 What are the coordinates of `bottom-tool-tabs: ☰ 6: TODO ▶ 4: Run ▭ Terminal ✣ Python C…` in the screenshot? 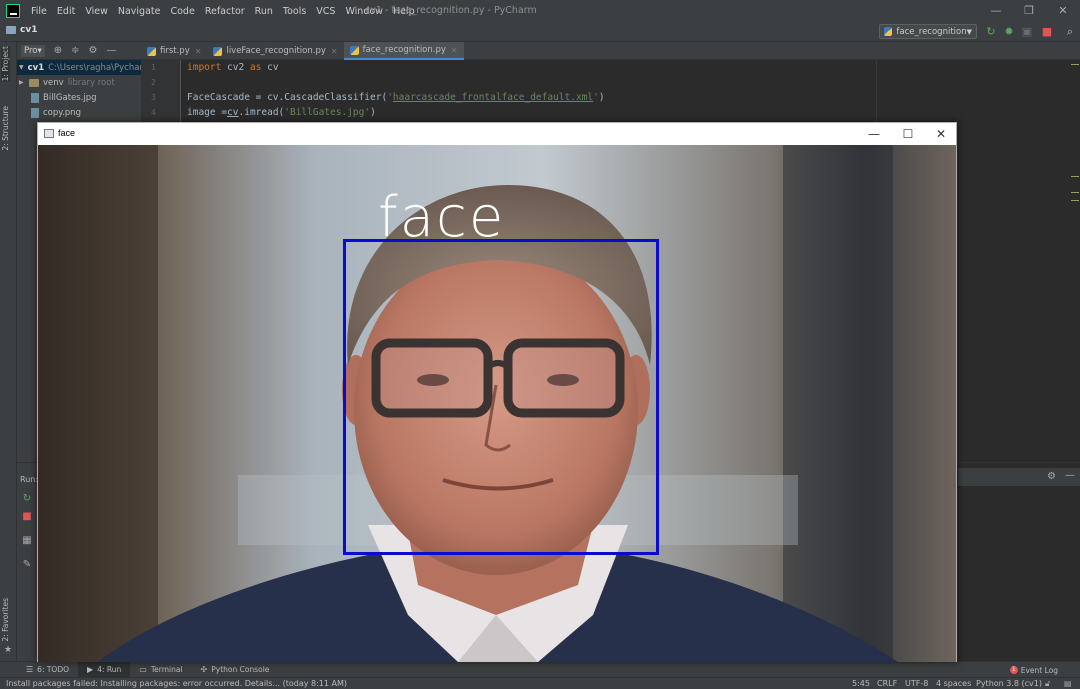 It's located at (540, 669).